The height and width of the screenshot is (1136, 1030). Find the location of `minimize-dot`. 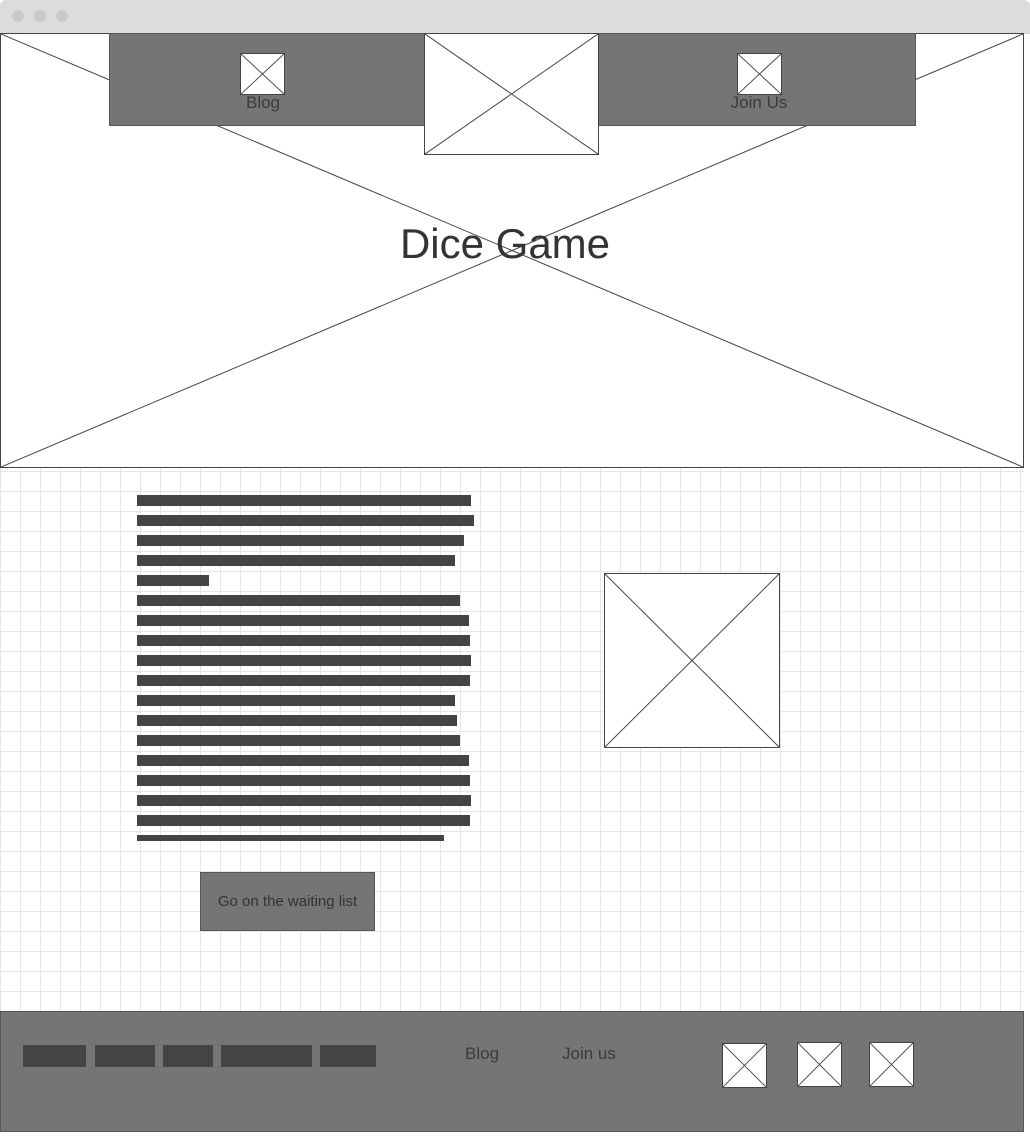

minimize-dot is located at coordinates (40, 16).